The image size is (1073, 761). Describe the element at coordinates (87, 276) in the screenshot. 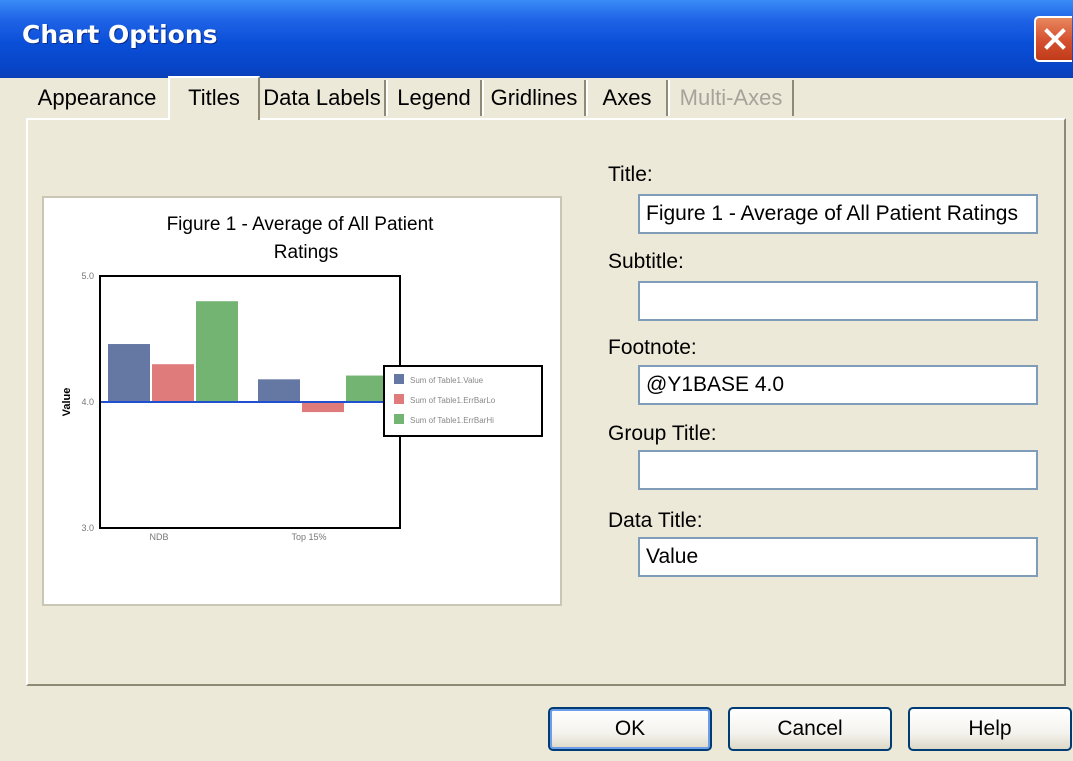

I see `y-tick-label: 5.0` at that location.